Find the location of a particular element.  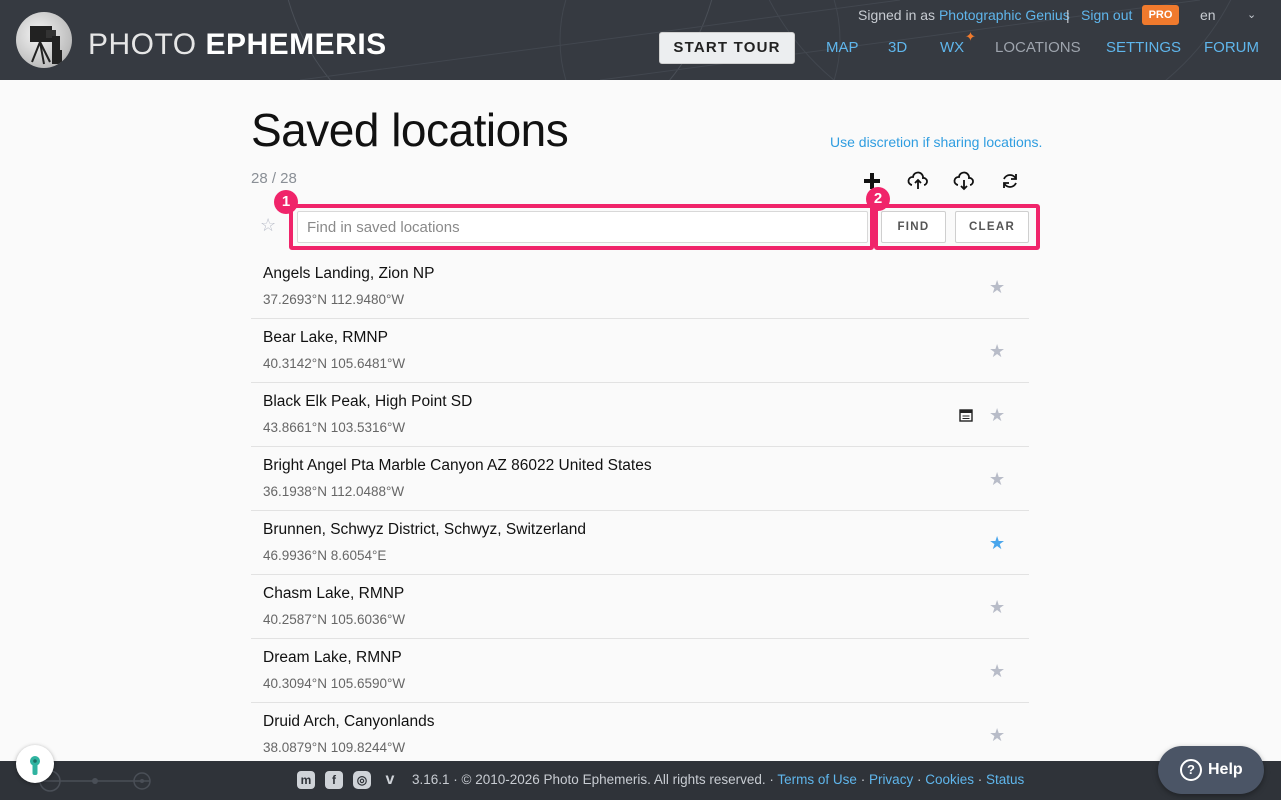

cloud-download-icon is located at coordinates (964, 181).